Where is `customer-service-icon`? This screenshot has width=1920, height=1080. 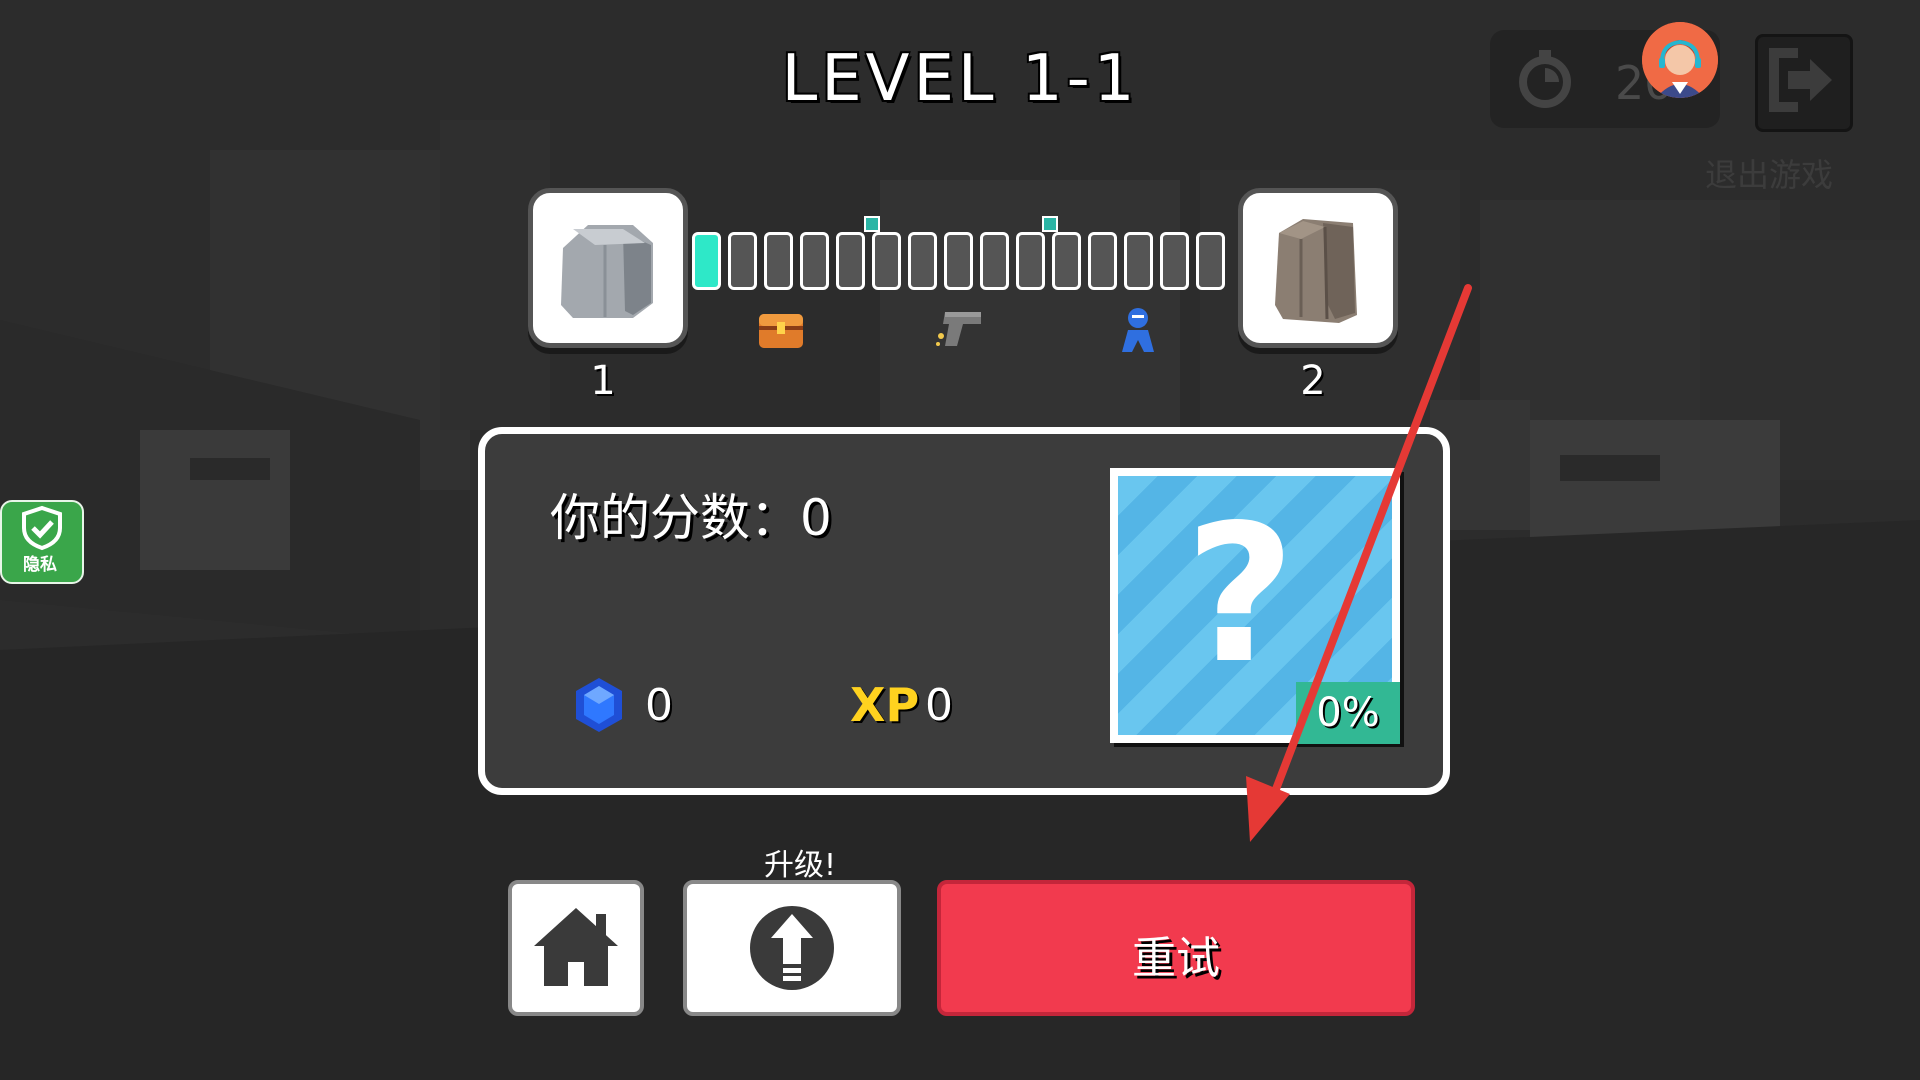 customer-service-icon is located at coordinates (1680, 60).